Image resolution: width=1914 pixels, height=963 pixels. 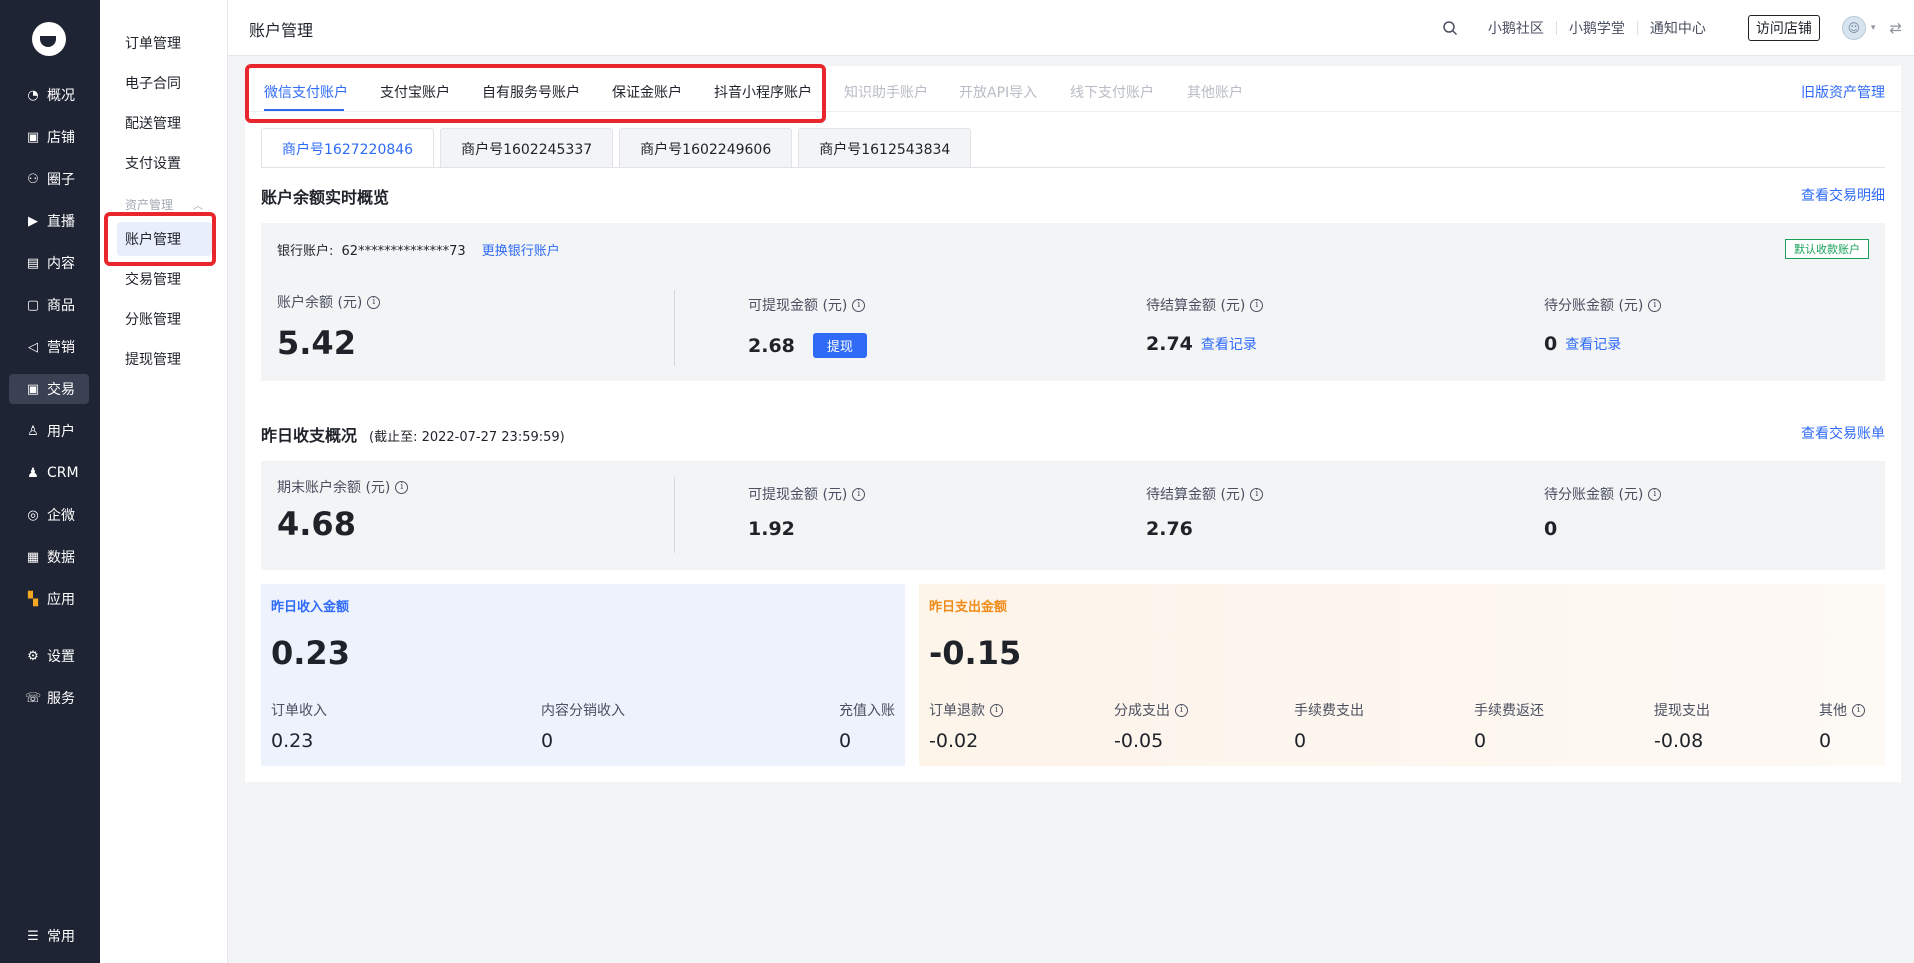 What do you see at coordinates (1169, 344) in the screenshot?
I see `pending-settlement-value: 2.74` at bounding box center [1169, 344].